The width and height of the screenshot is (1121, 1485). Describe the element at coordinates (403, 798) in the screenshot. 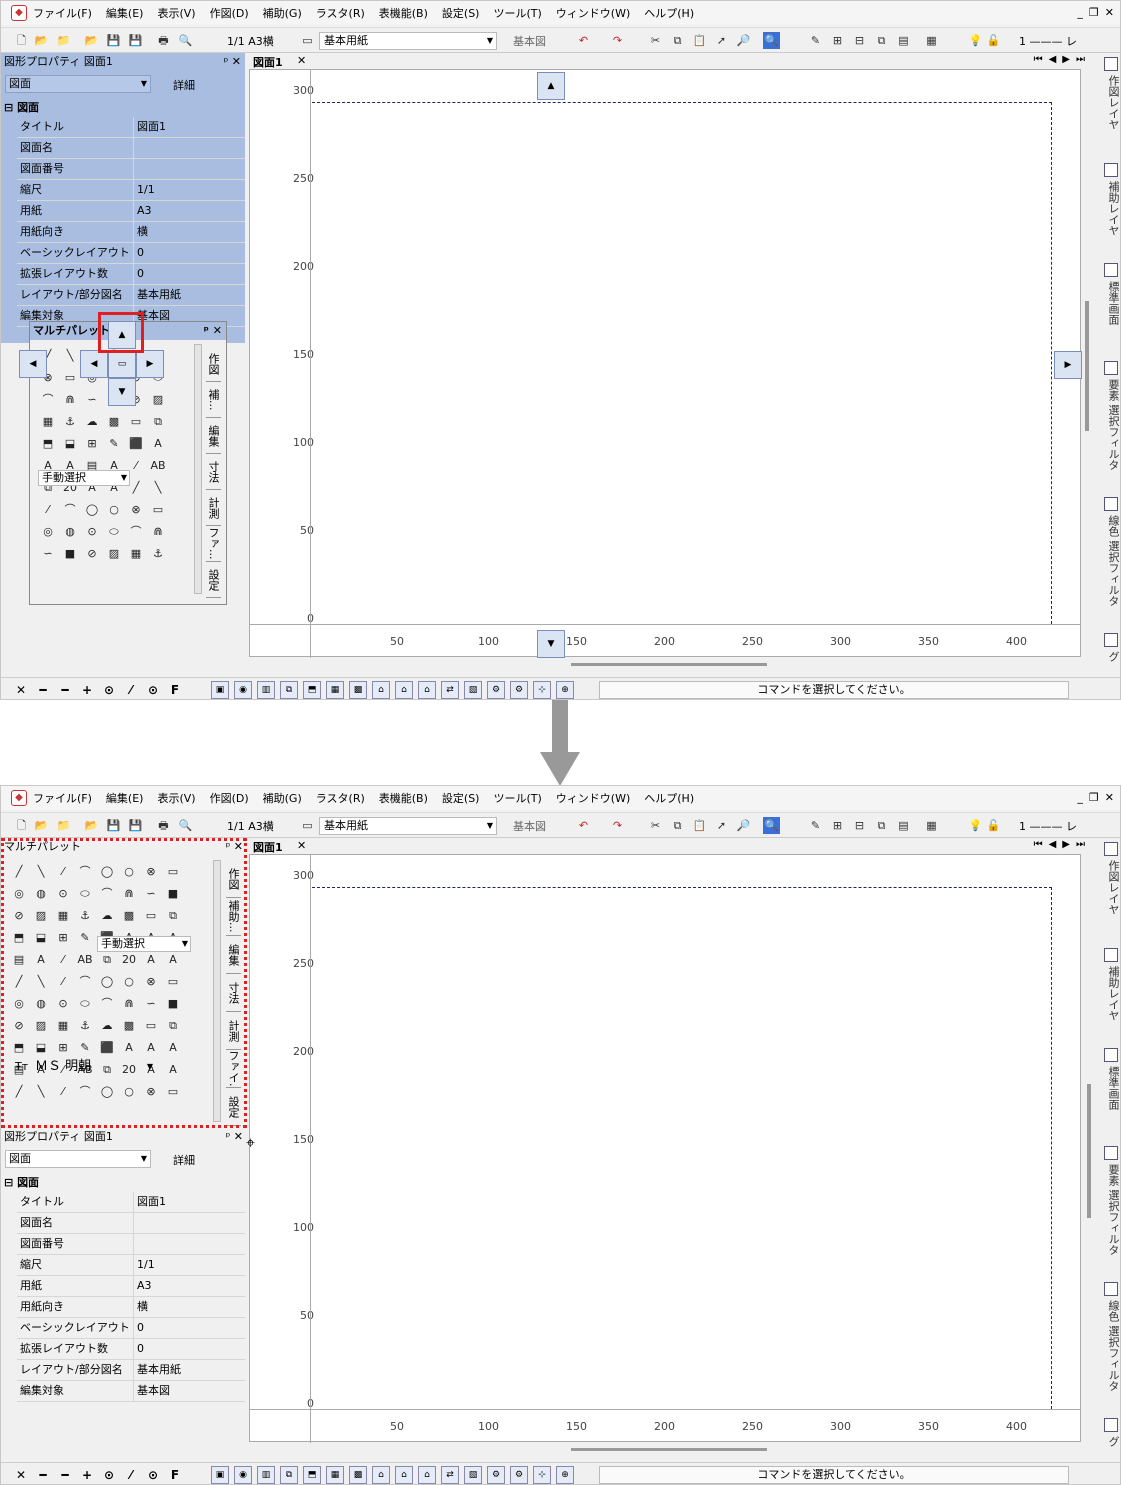

I see `menu-table: 表機能(B)` at that location.